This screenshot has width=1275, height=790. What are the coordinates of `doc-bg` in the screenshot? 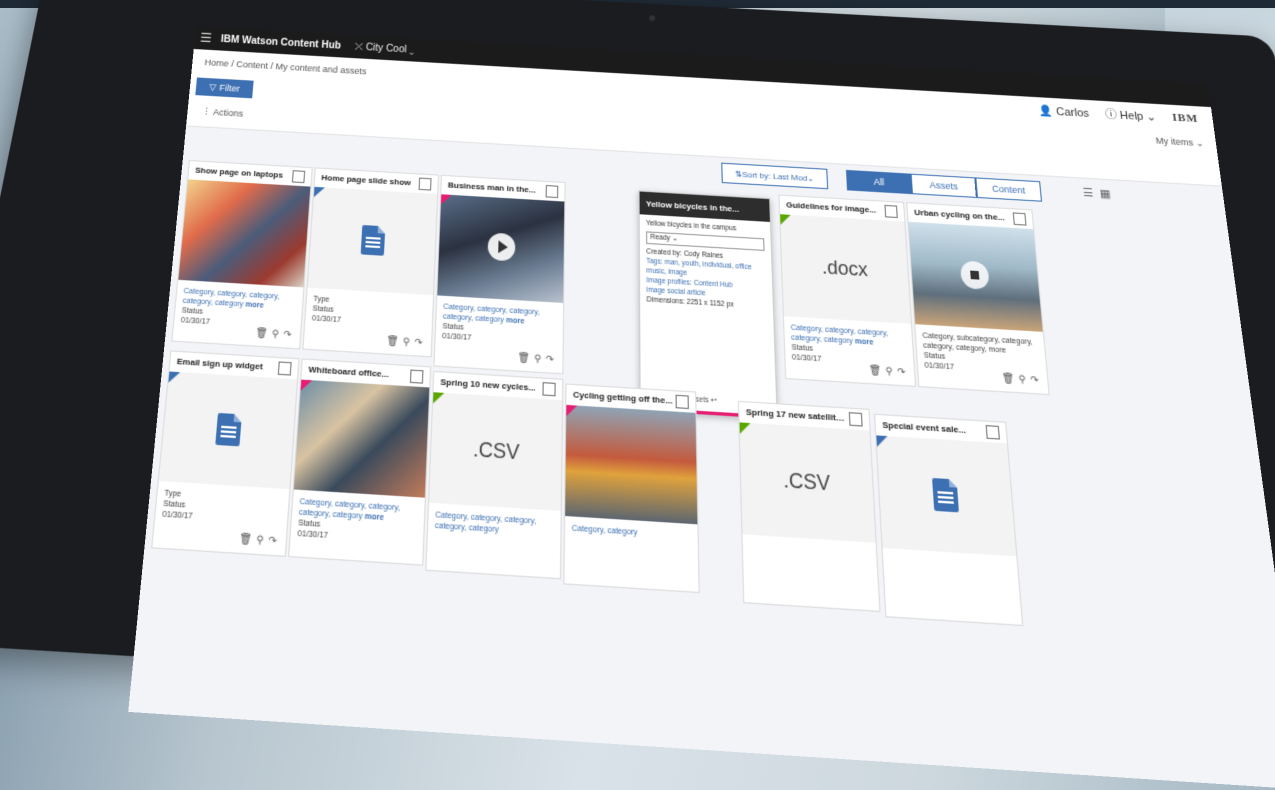 It's located at (372, 241).